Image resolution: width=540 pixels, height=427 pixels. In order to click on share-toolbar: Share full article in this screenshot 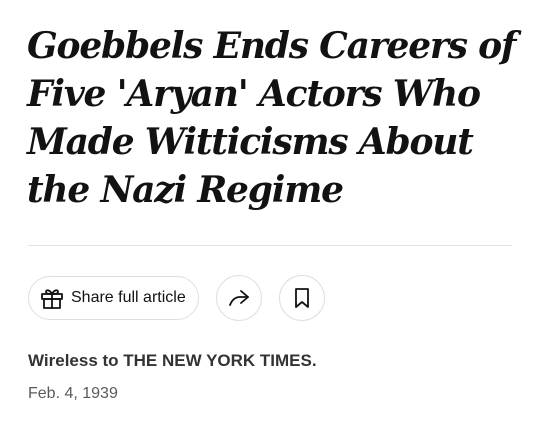, I will do `click(176, 298)`.